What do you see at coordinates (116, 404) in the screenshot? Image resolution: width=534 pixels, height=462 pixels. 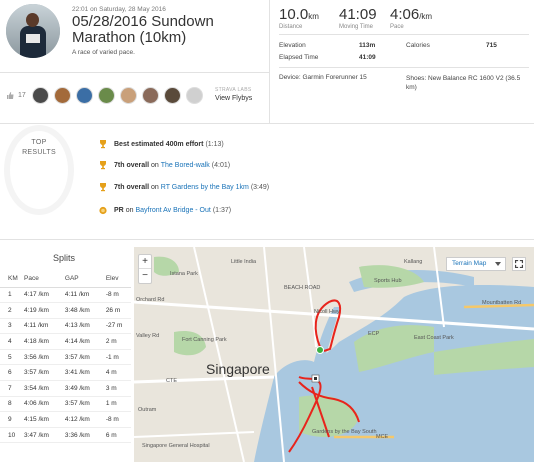 I see `split-elev: 1 m` at bounding box center [116, 404].